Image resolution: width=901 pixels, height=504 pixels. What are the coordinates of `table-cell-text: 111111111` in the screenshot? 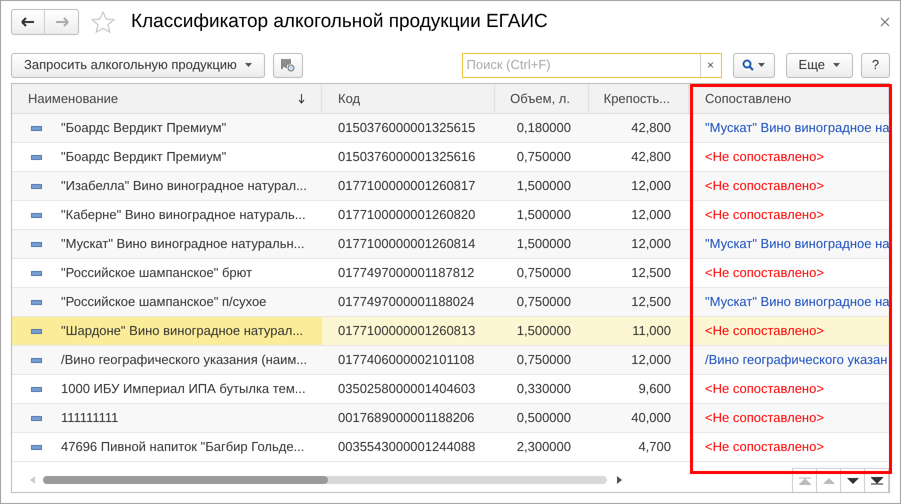 It's located at (89, 418).